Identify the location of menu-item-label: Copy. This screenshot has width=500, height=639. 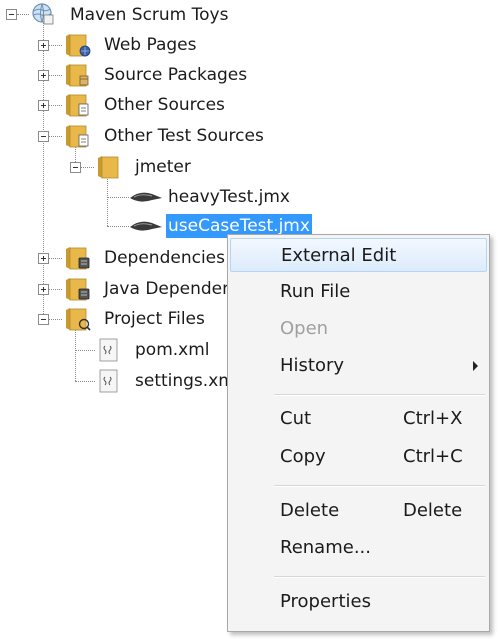
(303, 456).